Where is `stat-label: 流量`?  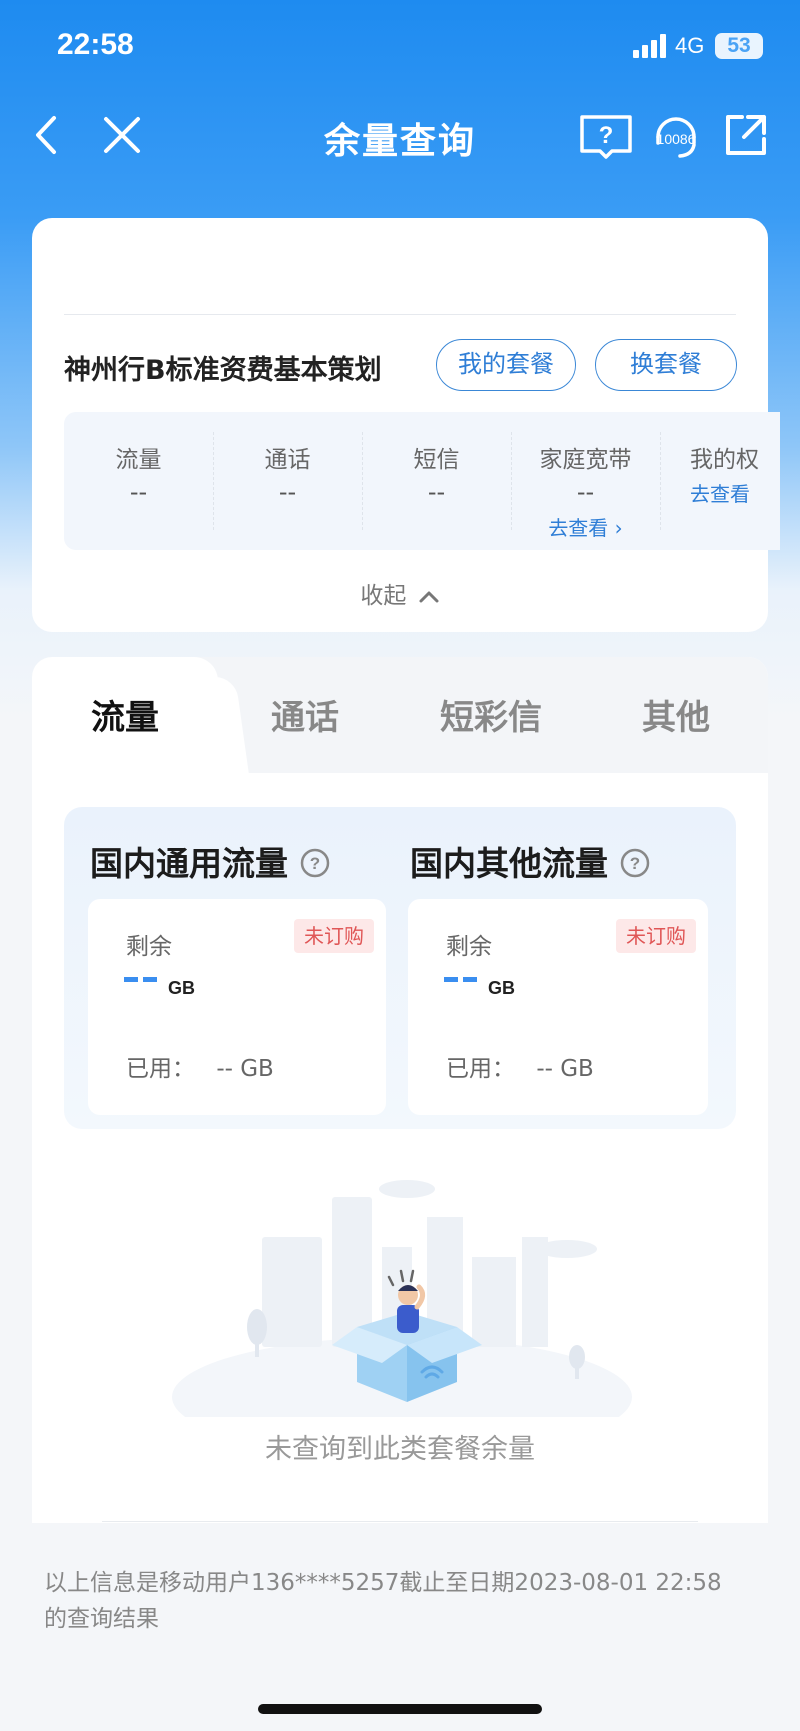 stat-label: 流量 is located at coordinates (138, 460).